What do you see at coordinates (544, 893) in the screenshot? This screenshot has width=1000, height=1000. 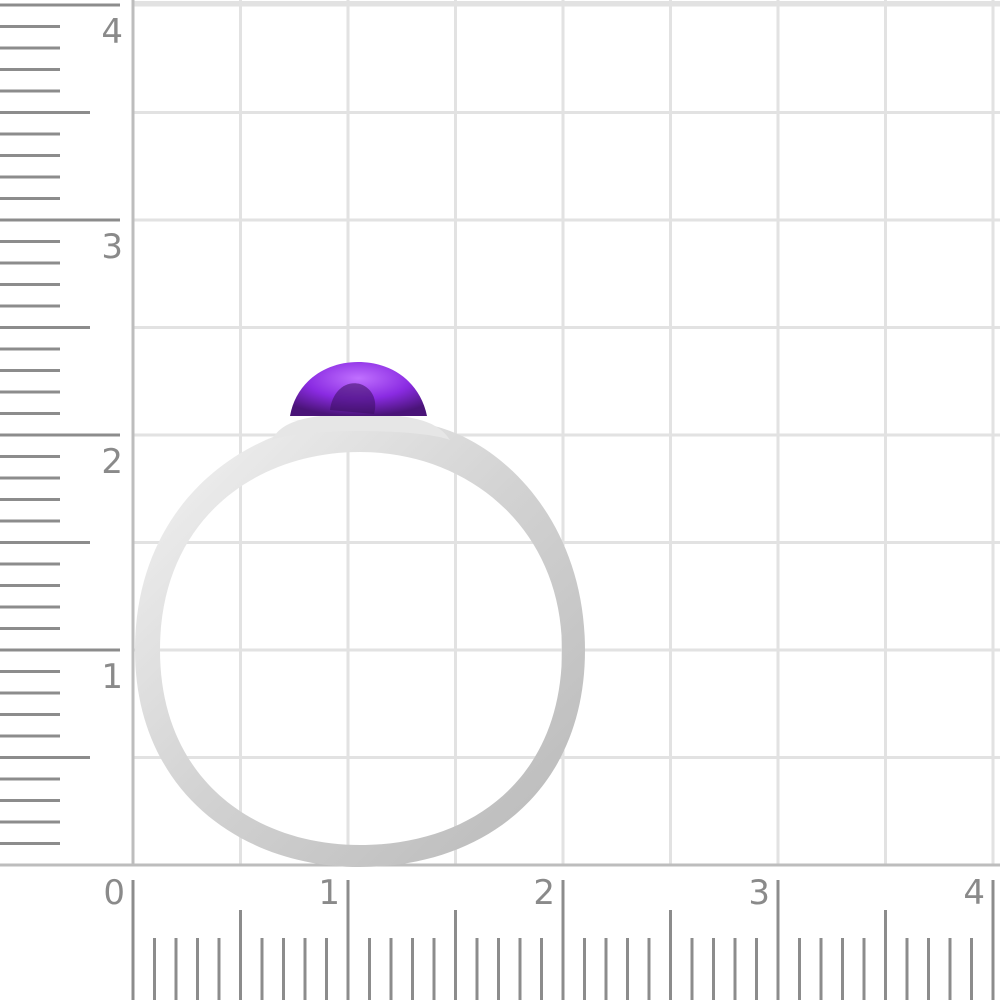 I see `ruler-label-x: 2` at bounding box center [544, 893].